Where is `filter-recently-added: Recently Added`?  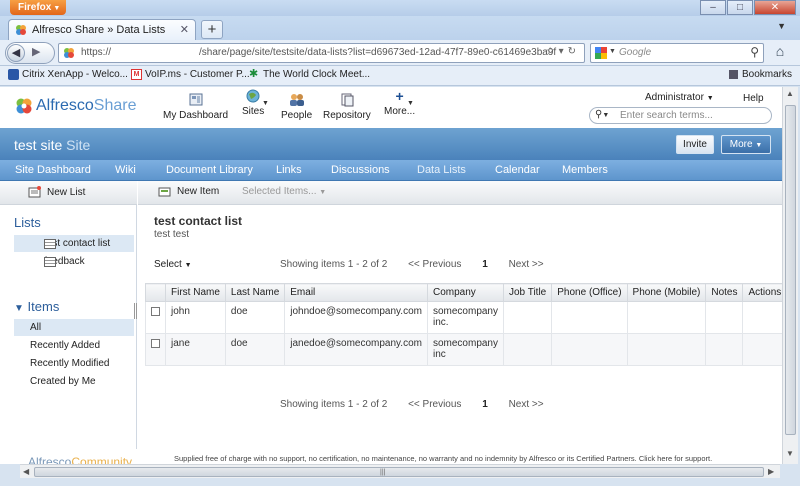
filter-recently-added: Recently Added is located at coordinates (74, 345).